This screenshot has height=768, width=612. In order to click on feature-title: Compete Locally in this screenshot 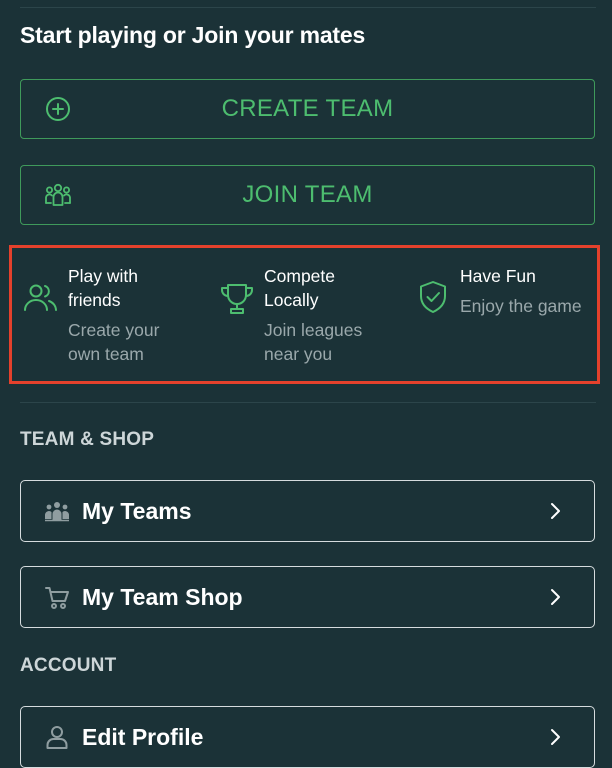, I will do `click(300, 288)`.